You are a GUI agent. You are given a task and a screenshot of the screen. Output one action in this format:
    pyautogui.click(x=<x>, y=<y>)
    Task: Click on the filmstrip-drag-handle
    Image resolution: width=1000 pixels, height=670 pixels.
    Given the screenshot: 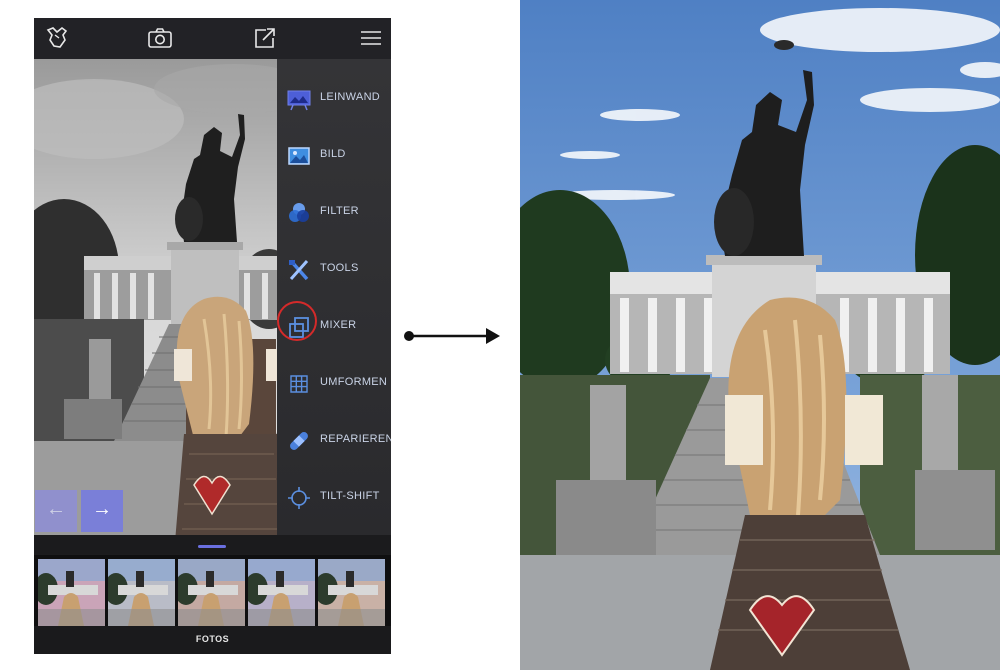 What is the action you would take?
    pyautogui.click(x=212, y=546)
    